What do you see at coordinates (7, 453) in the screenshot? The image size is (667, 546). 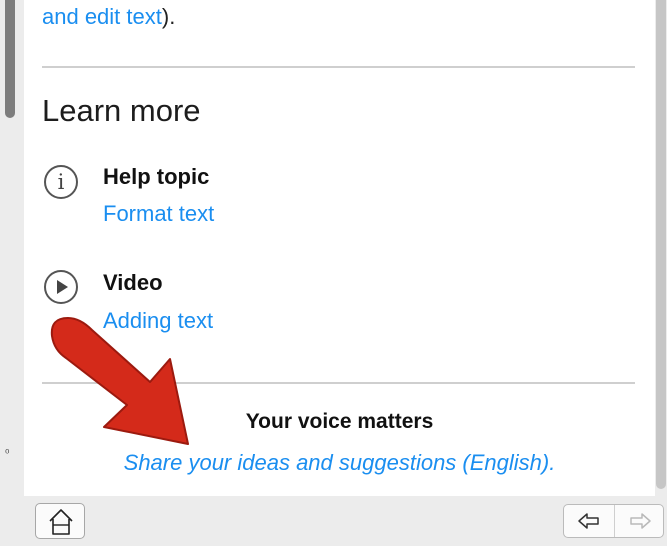 I see `resize-handle-icon: ⁰` at bounding box center [7, 453].